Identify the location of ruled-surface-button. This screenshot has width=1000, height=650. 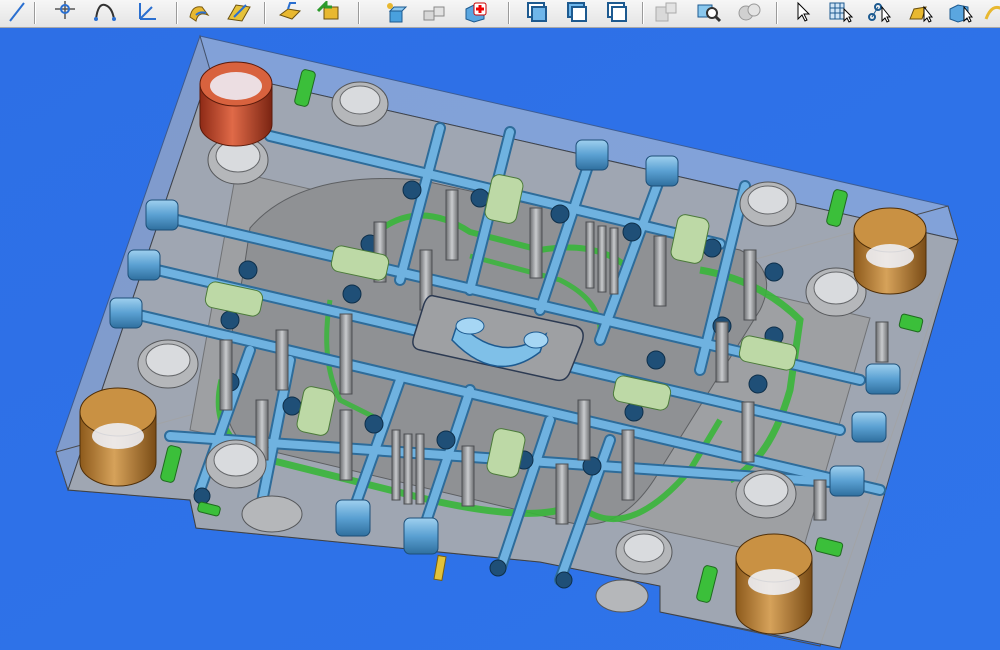
(239, 12).